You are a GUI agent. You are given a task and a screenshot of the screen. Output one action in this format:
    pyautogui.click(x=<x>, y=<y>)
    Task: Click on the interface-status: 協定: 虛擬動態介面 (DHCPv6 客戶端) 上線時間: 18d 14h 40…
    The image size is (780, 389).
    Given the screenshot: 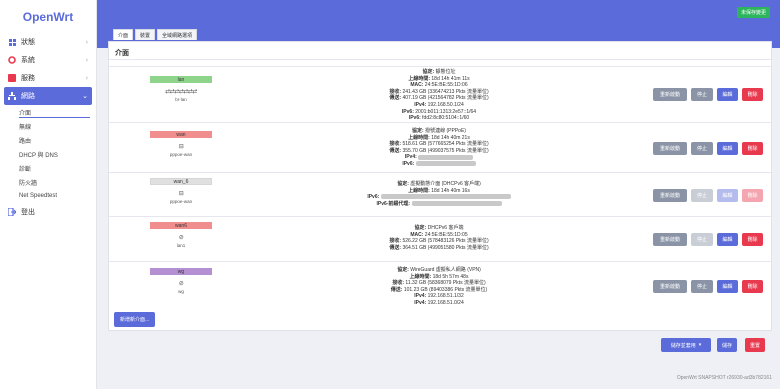 What is the action you would take?
    pyautogui.click(x=439, y=194)
    